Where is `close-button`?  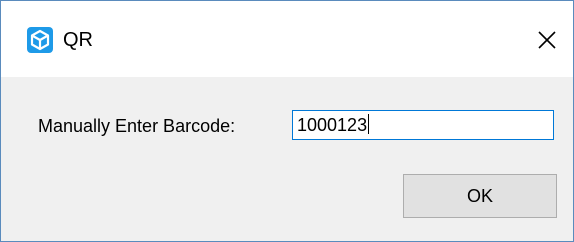
close-button is located at coordinates (547, 40).